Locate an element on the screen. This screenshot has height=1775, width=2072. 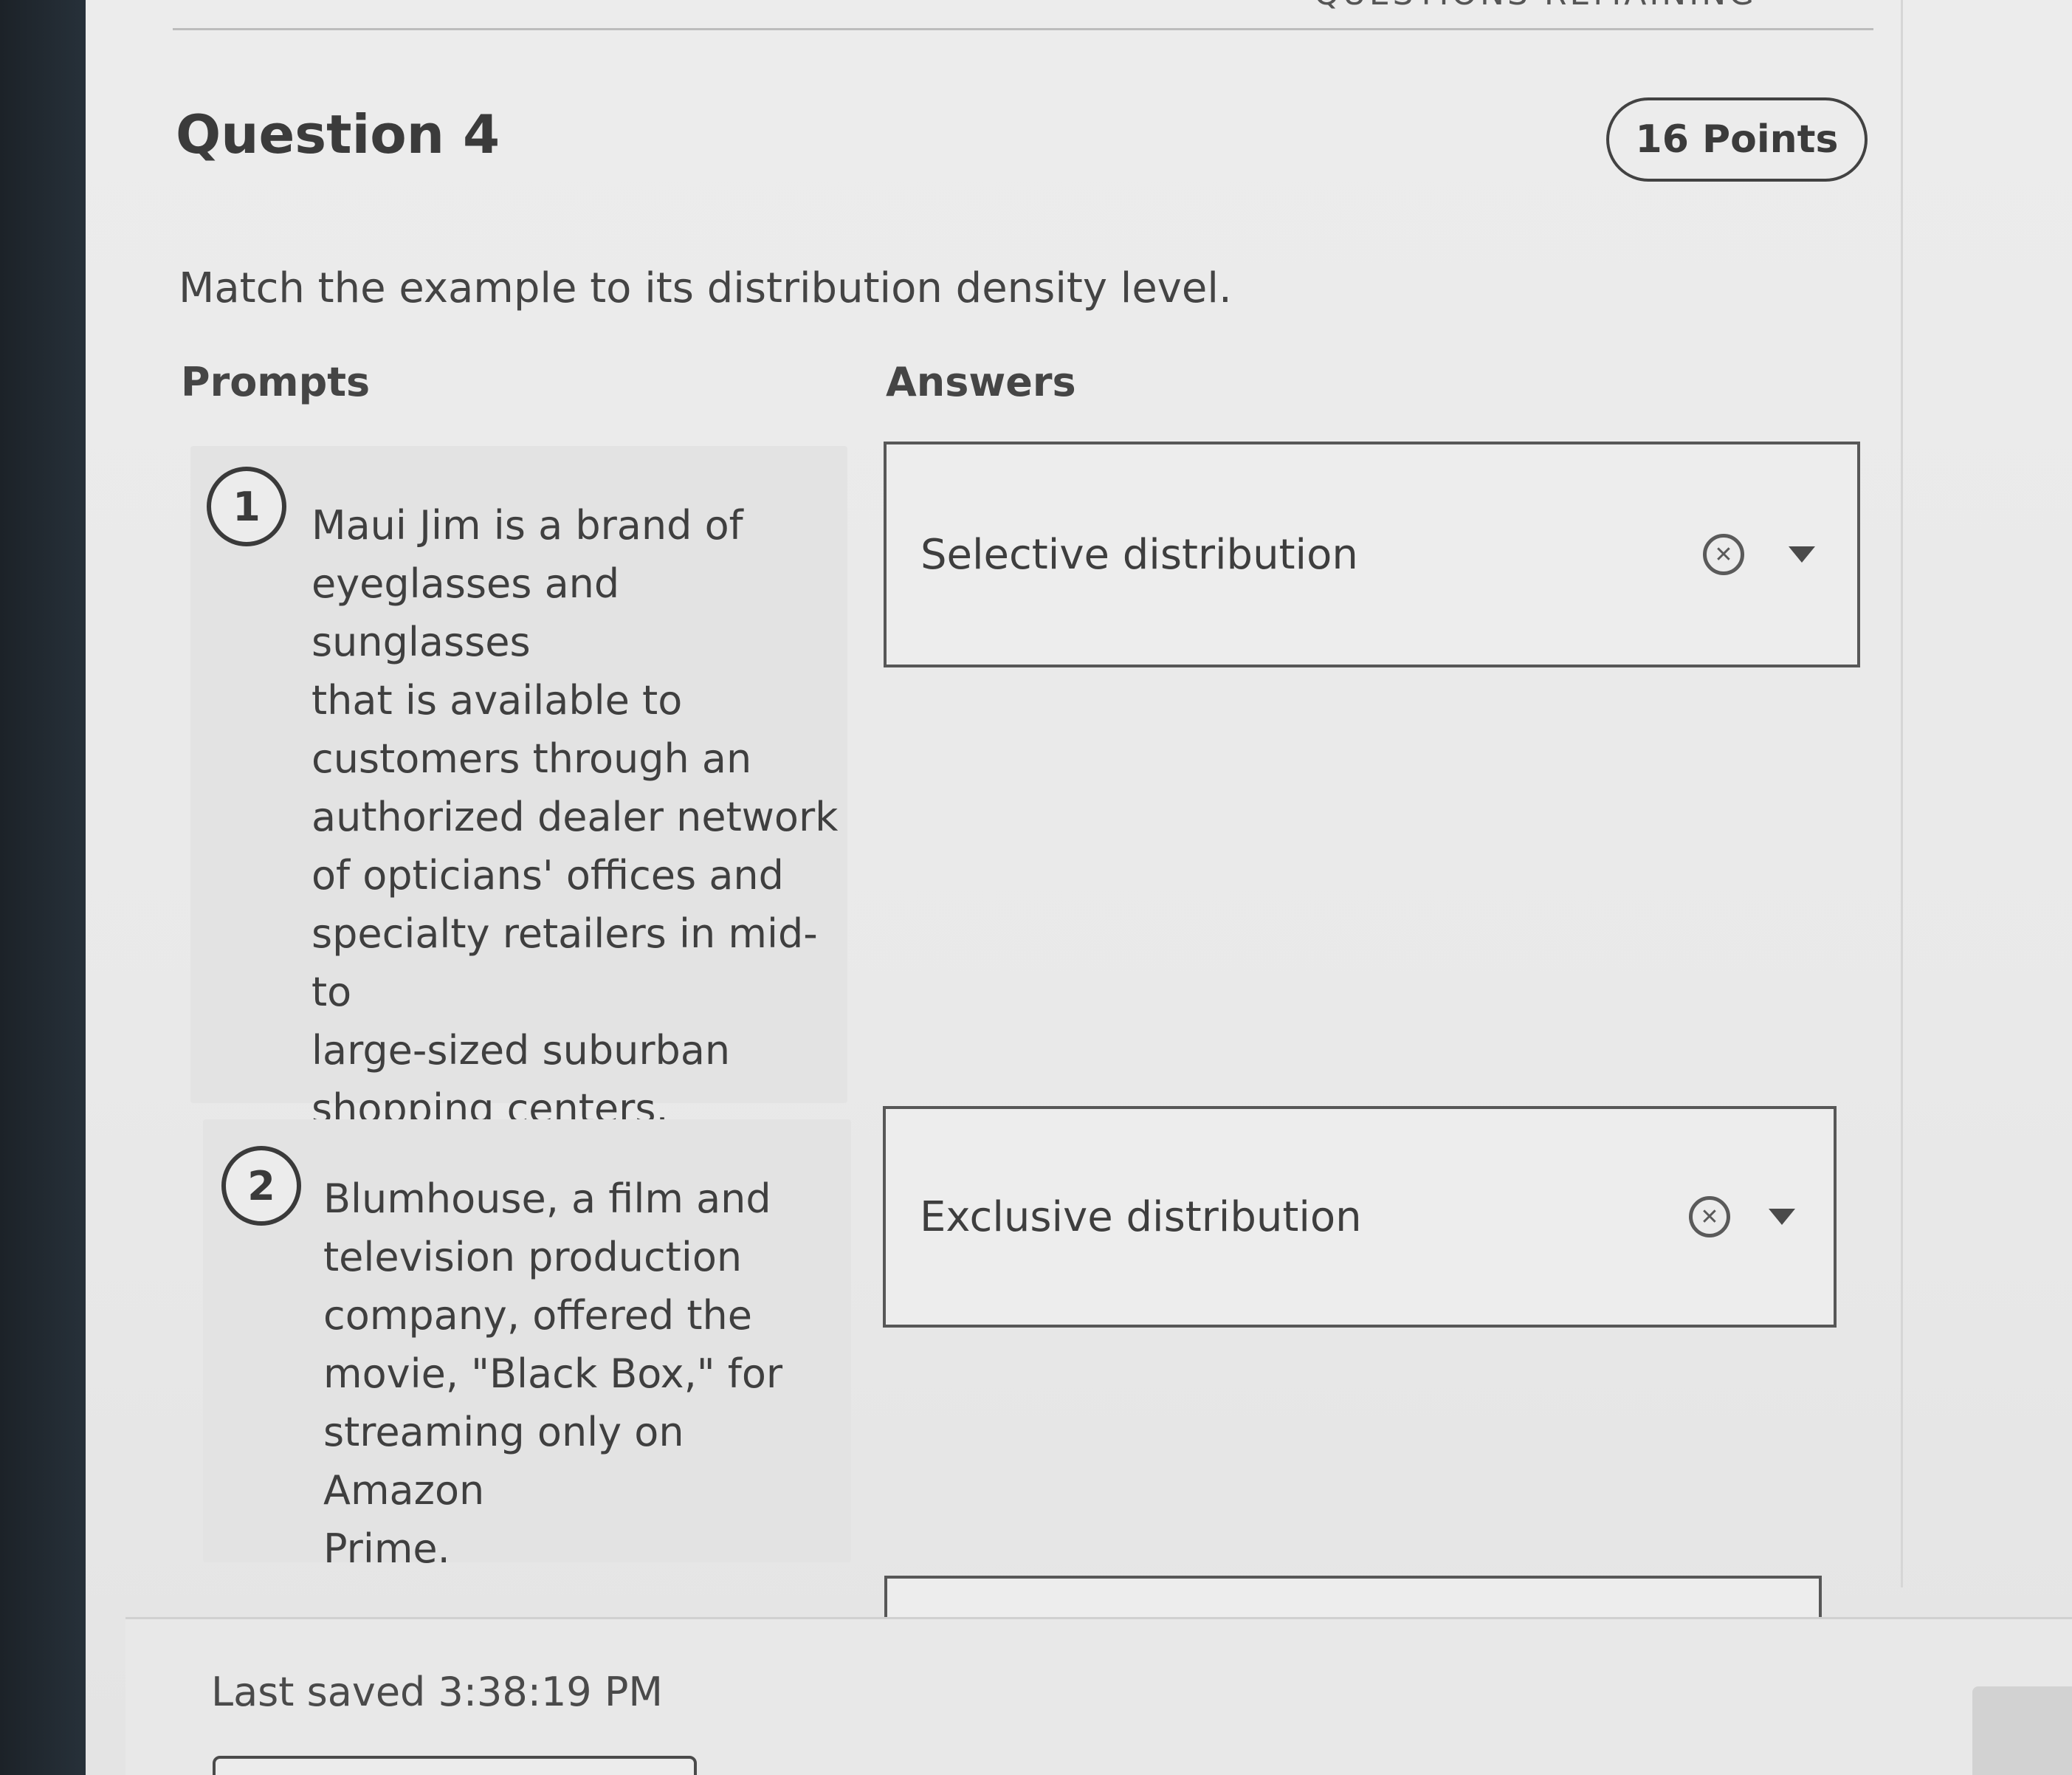
prompts-heading: Prompts is located at coordinates (276, 382).